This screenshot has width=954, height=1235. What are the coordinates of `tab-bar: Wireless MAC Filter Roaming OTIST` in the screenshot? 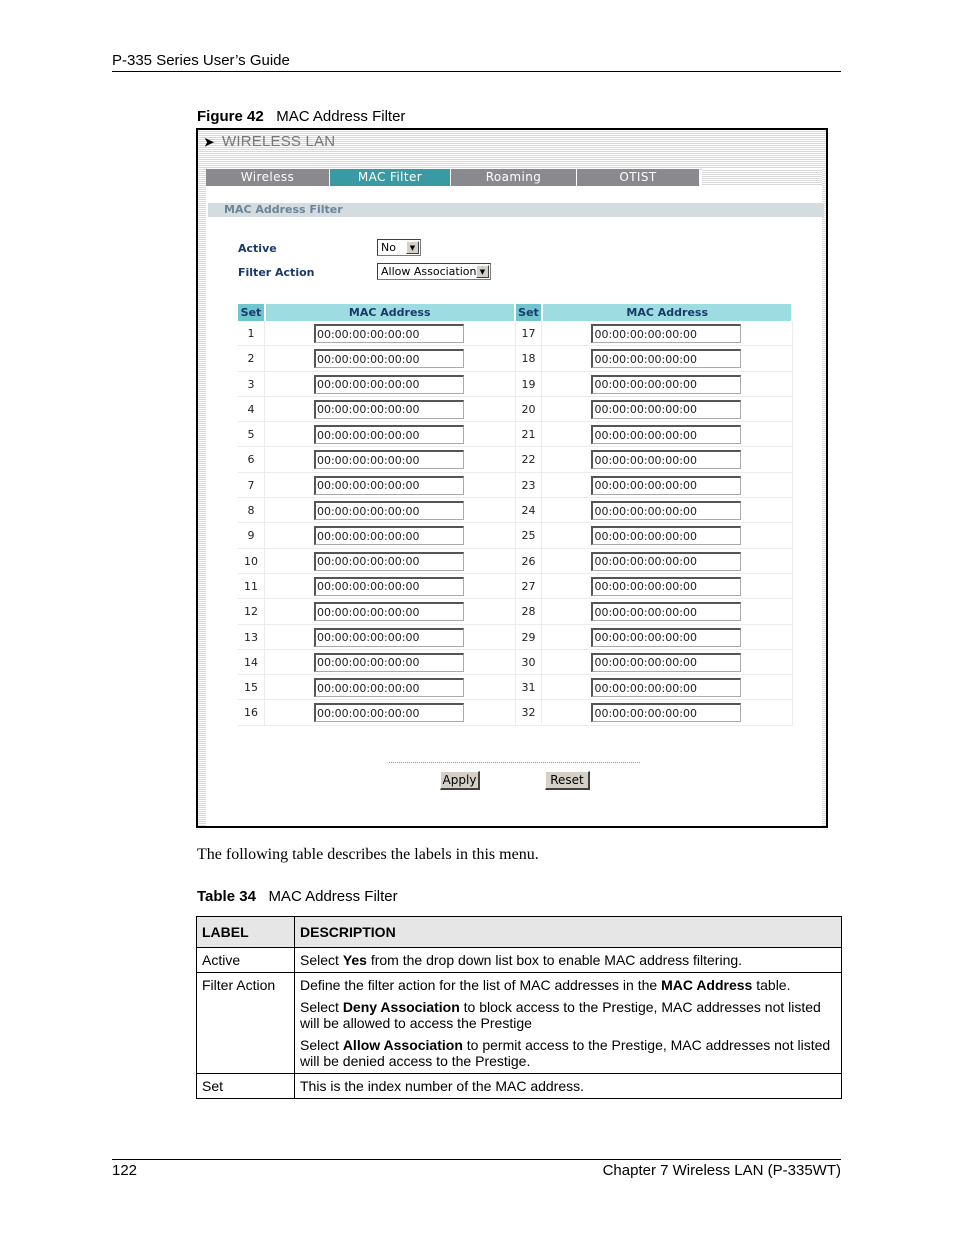 It's located at (453, 177).